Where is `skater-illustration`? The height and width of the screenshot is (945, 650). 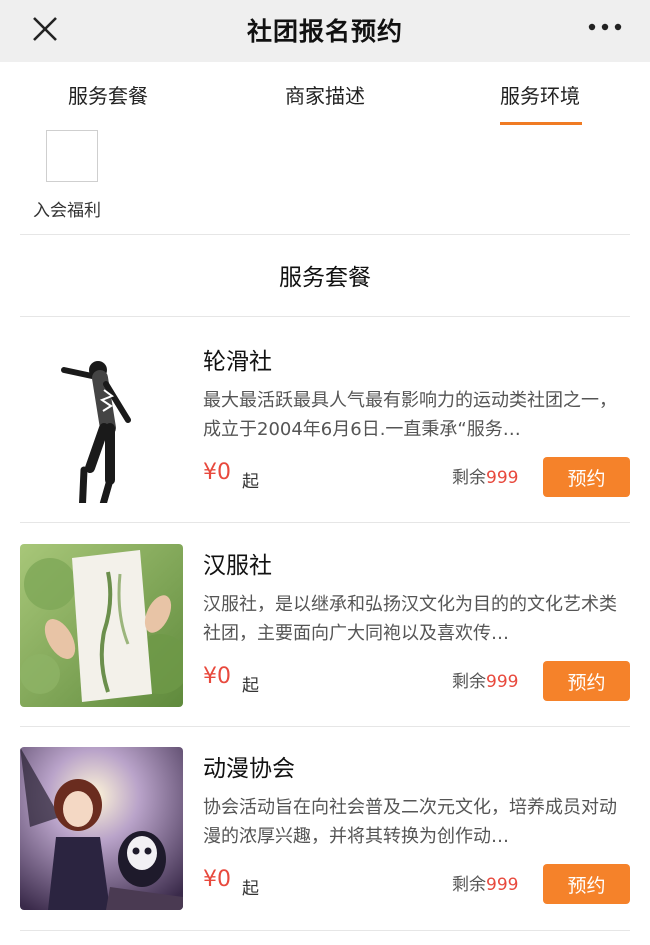
skater-illustration is located at coordinates (101, 421).